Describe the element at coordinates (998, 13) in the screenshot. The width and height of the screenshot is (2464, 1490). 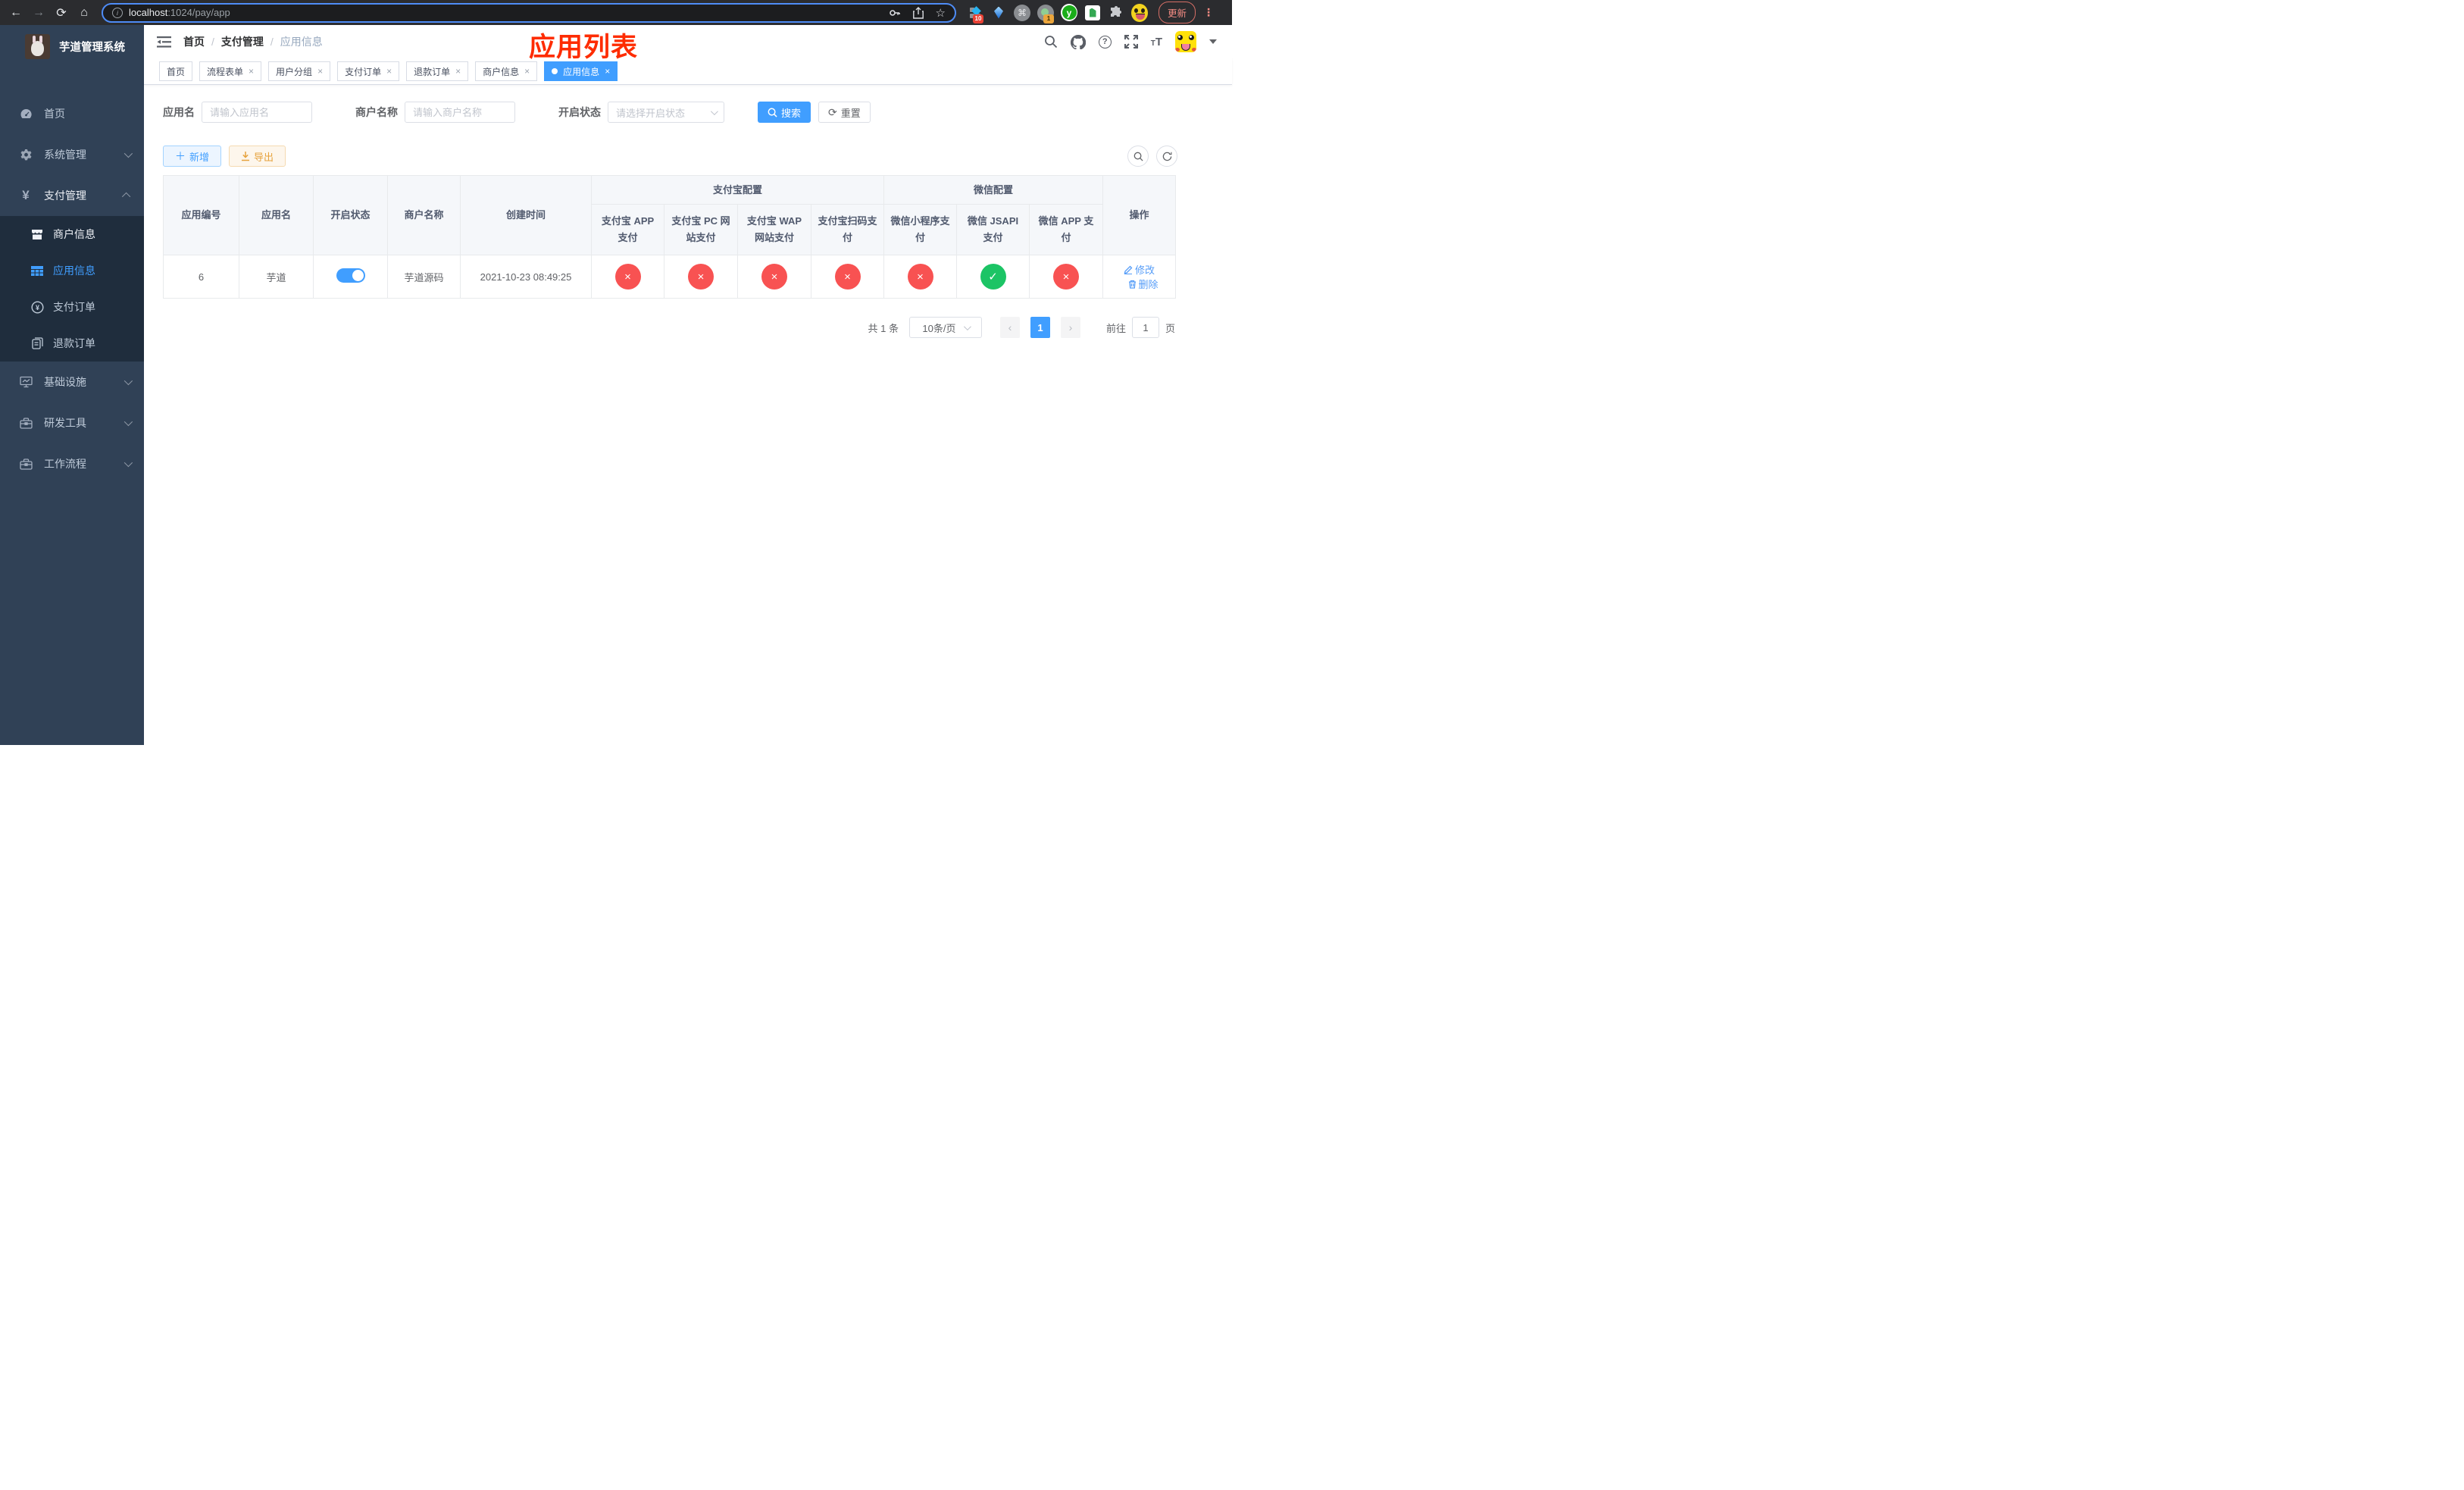
I see `extension-kite-icon` at that location.